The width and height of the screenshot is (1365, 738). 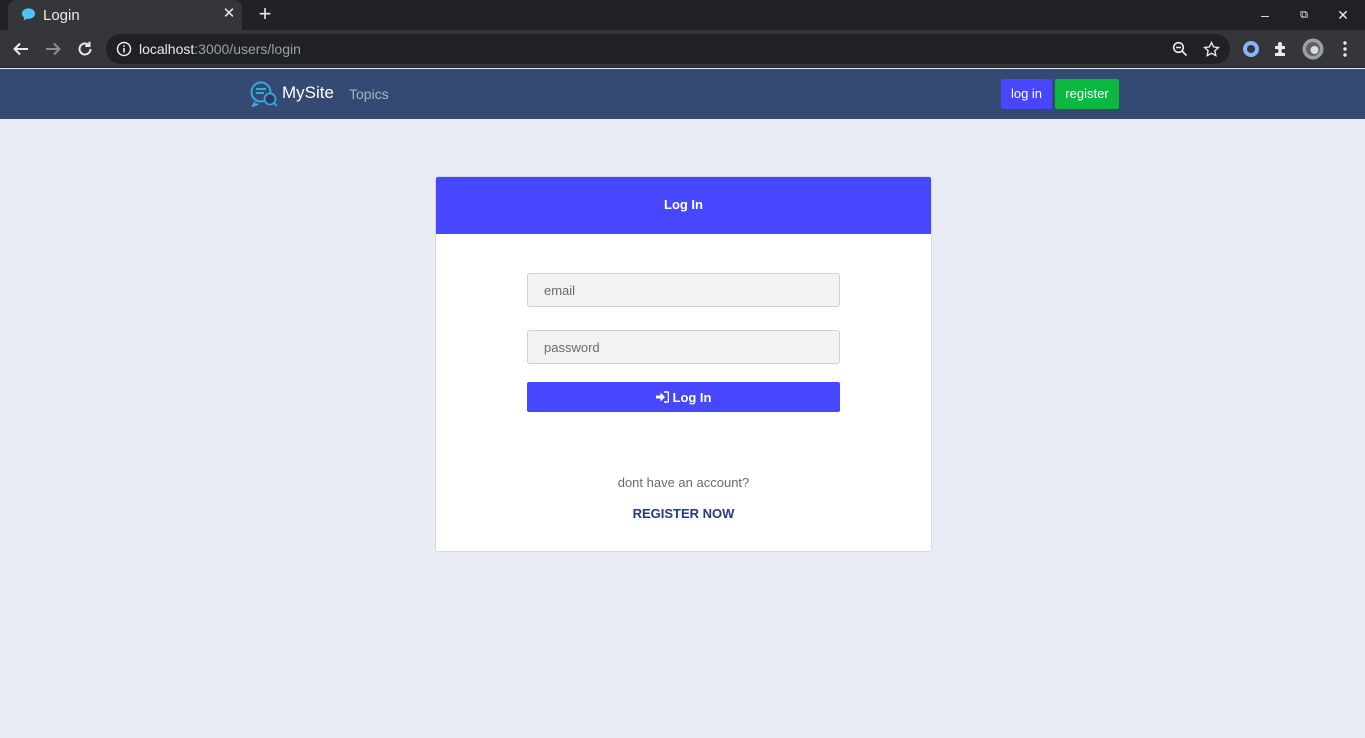 I want to click on site-brand: MySite, so click(x=308, y=93).